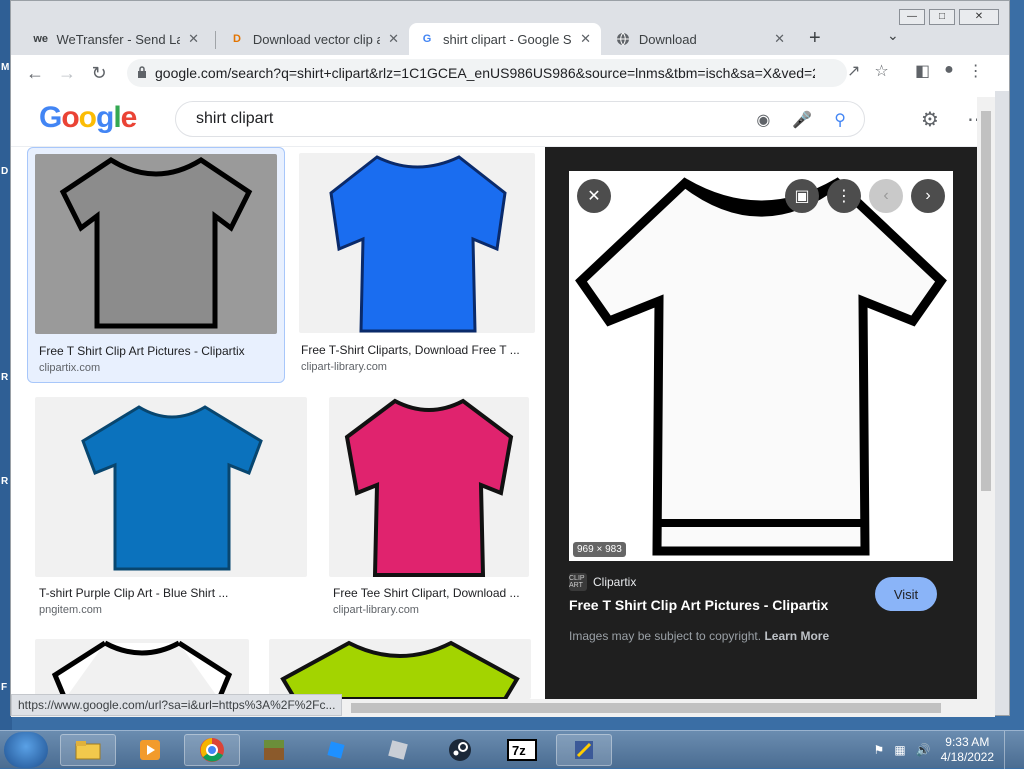  I want to click on result-source: clipartix.com, so click(70, 368).